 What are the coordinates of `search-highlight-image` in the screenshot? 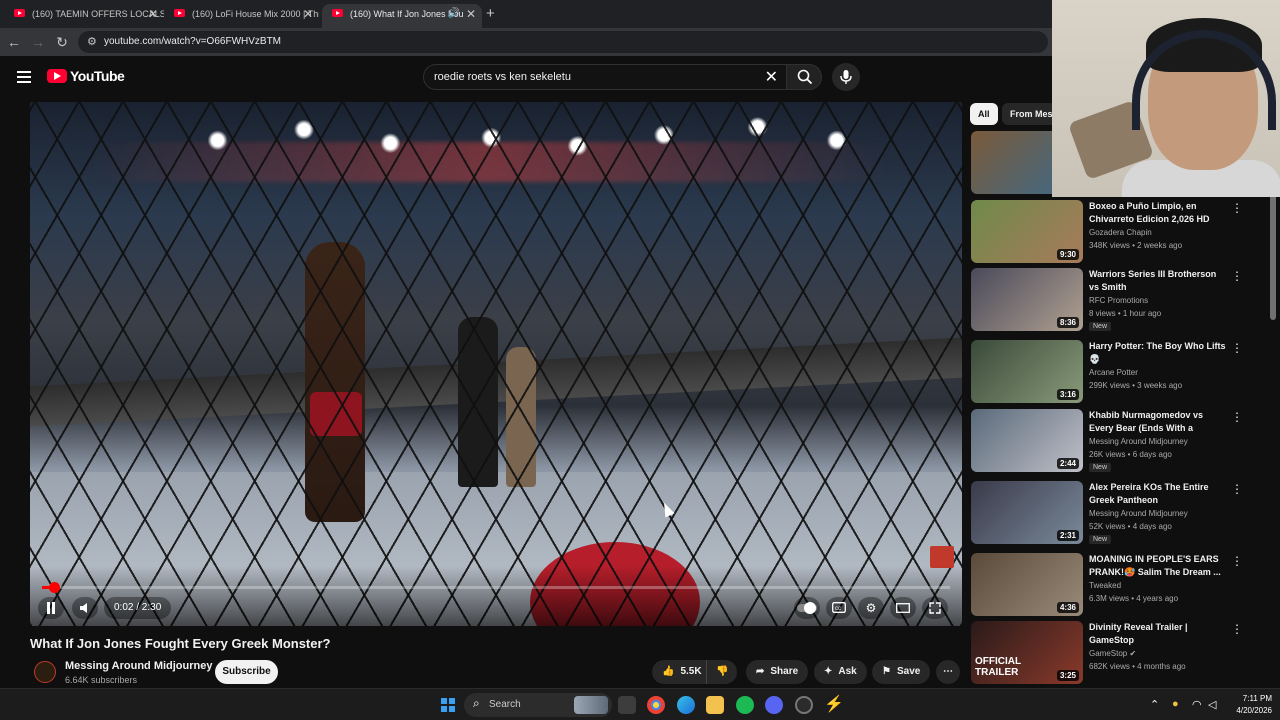 It's located at (591, 705).